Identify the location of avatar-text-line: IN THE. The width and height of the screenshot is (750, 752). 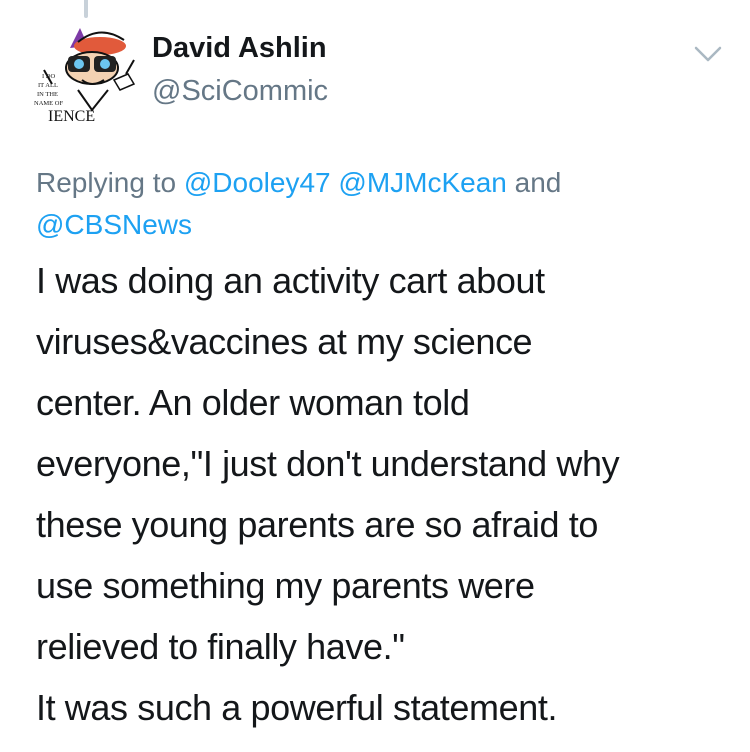
(47, 94).